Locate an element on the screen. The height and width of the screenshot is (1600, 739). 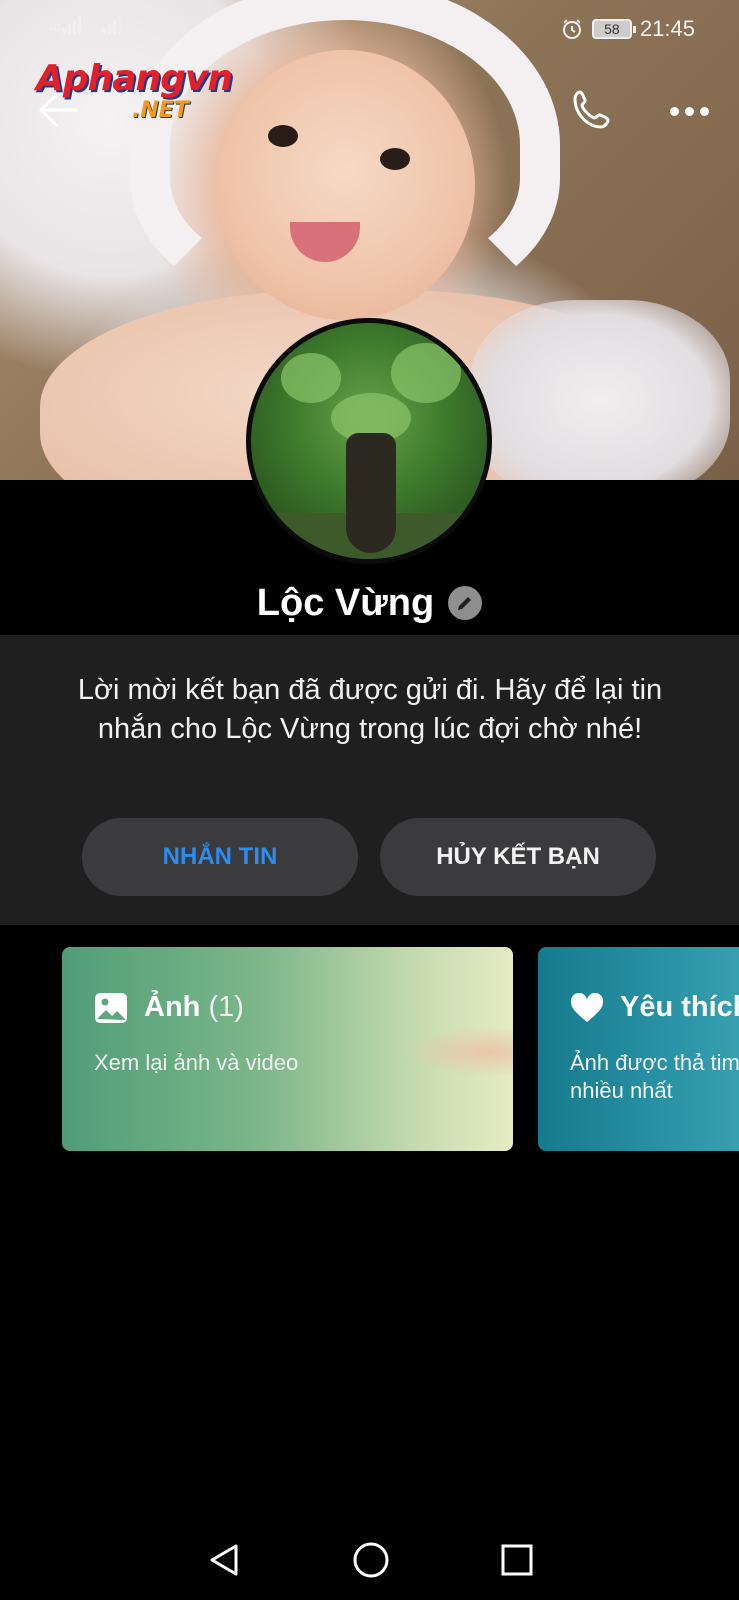
more-options-button is located at coordinates (689, 111).